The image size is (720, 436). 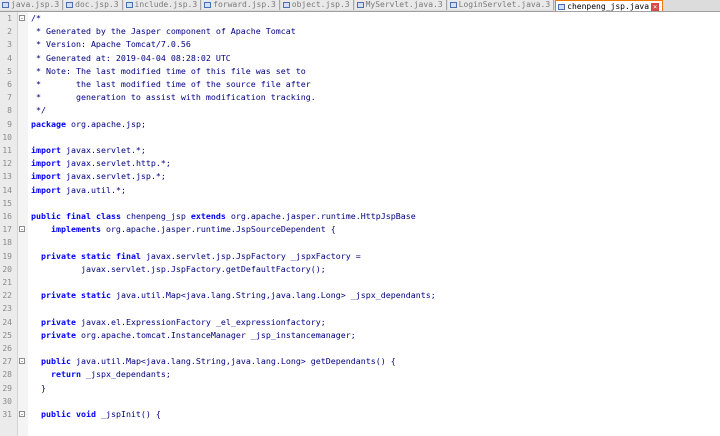 I want to click on line-number: 6, so click(x=9, y=84).